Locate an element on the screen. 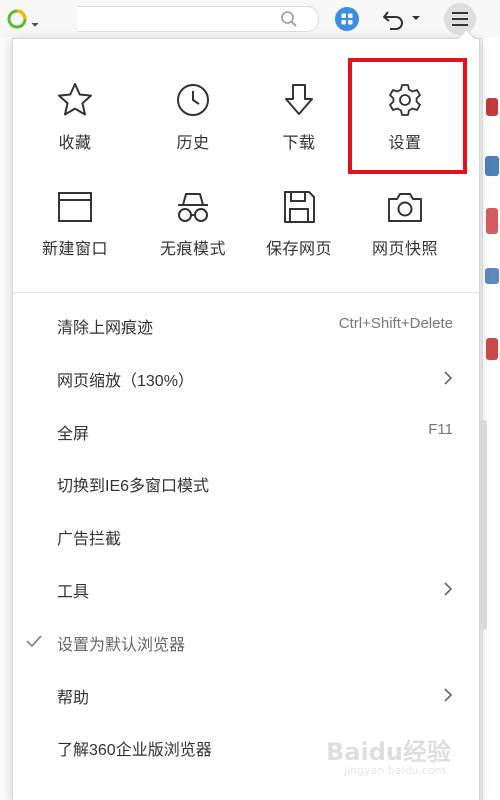 The width and height of the screenshot is (500, 800). fullscreen-item: 全屏 F11 is located at coordinates (246, 431).